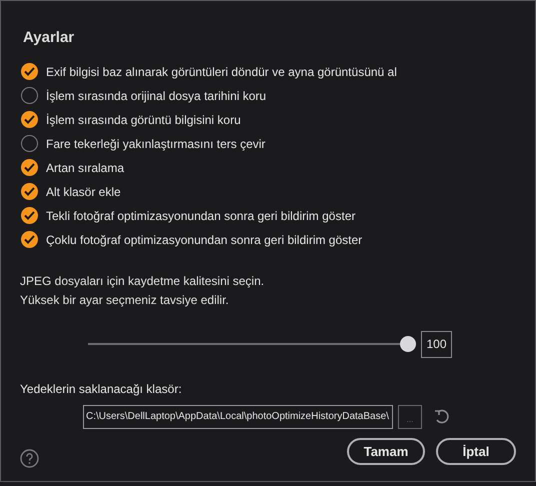  I want to click on backup-path-field: C:\Users\DellLaptop\AppData\Local\photoOptimizeHistoryDataBase\, so click(238, 416).